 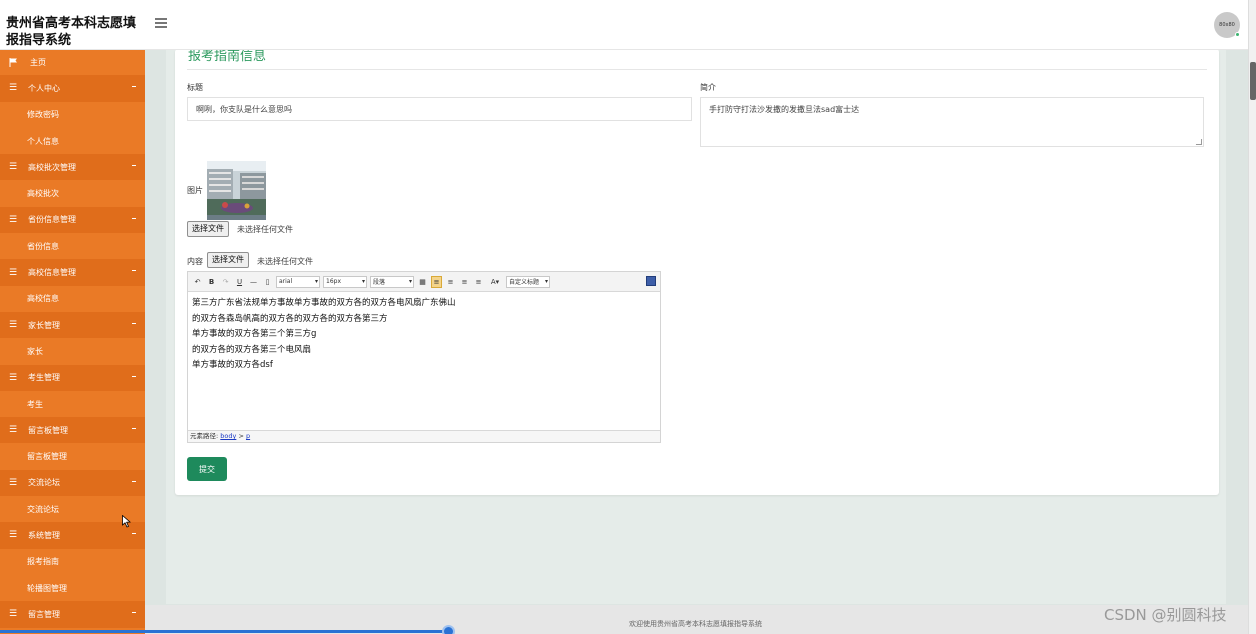 I want to click on sidebar-item-label: 报考指南, so click(x=43, y=562).